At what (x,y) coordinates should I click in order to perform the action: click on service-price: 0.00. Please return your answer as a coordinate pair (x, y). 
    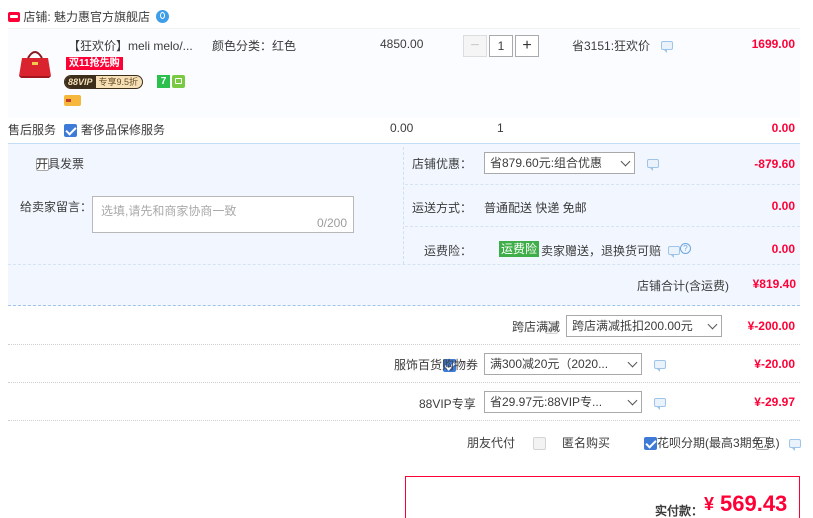
    Looking at the image, I should click on (402, 128).